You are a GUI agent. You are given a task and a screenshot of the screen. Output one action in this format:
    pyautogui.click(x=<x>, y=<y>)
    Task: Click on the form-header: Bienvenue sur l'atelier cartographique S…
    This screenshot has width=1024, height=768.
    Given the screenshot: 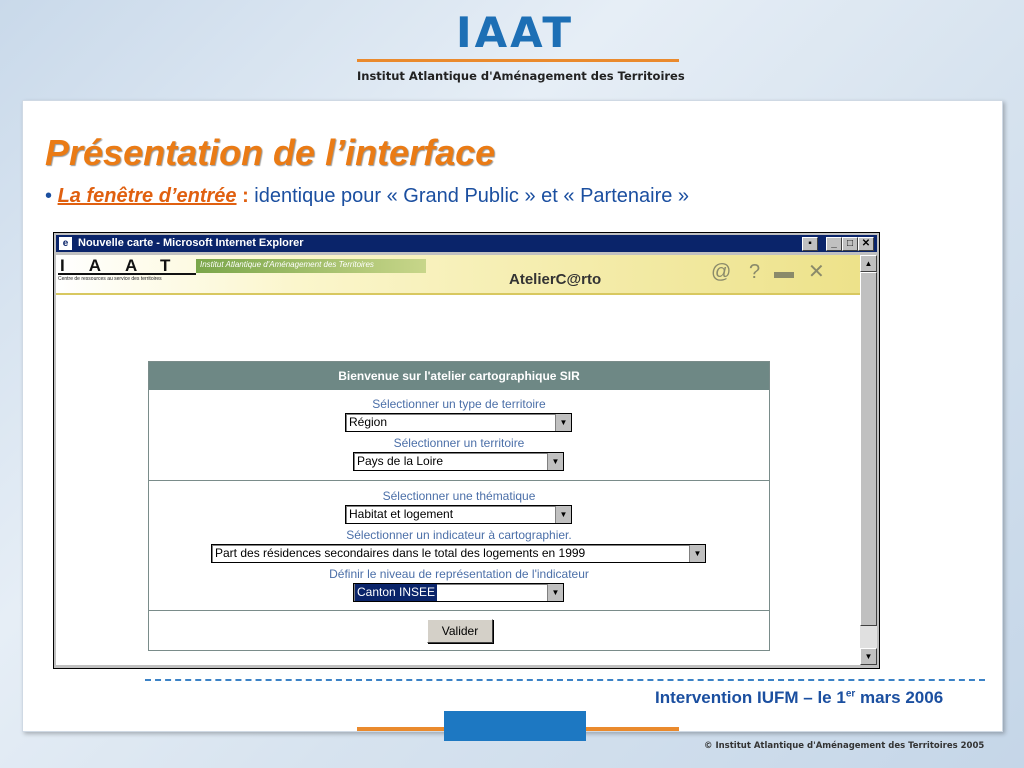 What is the action you would take?
    pyautogui.click(x=459, y=376)
    